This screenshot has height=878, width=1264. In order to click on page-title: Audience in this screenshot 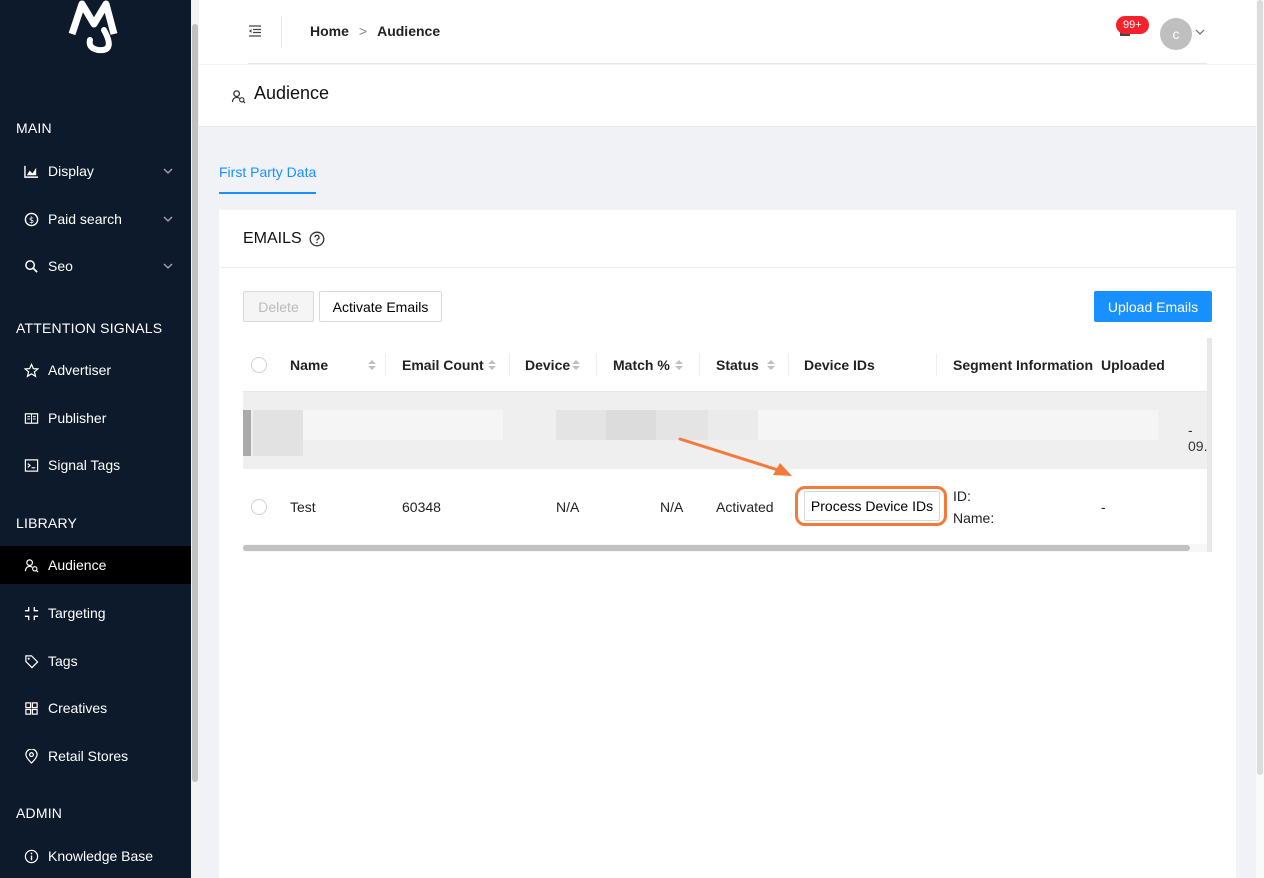, I will do `click(292, 93)`.